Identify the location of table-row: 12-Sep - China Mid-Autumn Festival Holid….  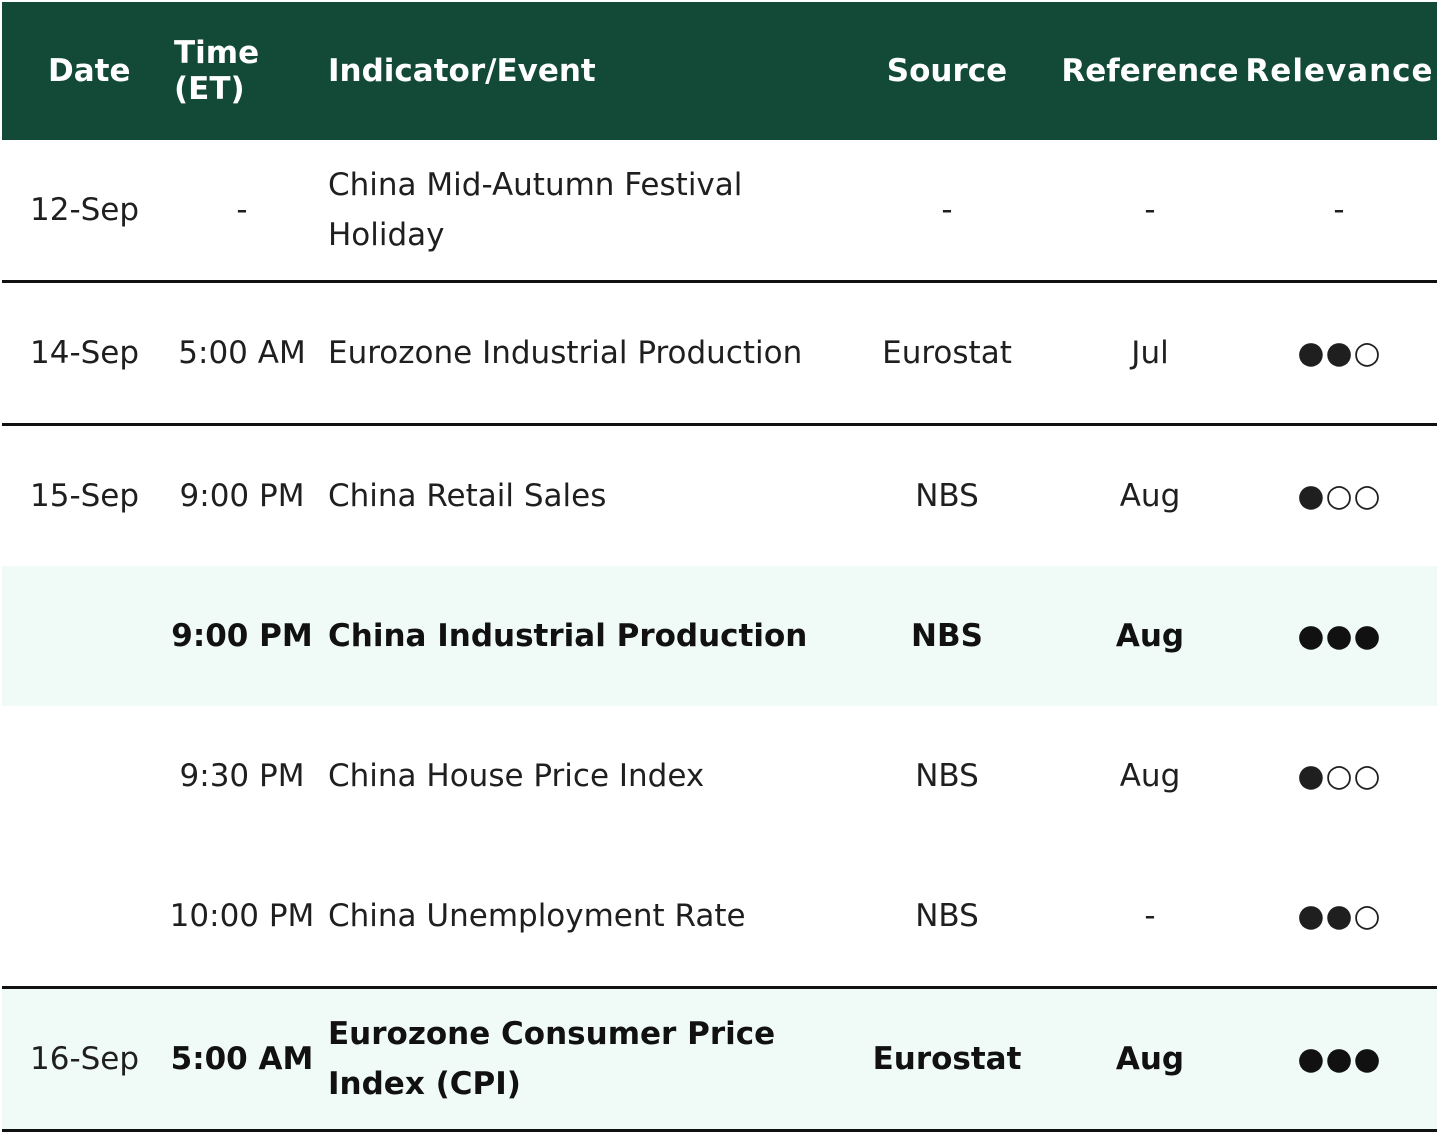
(719, 211).